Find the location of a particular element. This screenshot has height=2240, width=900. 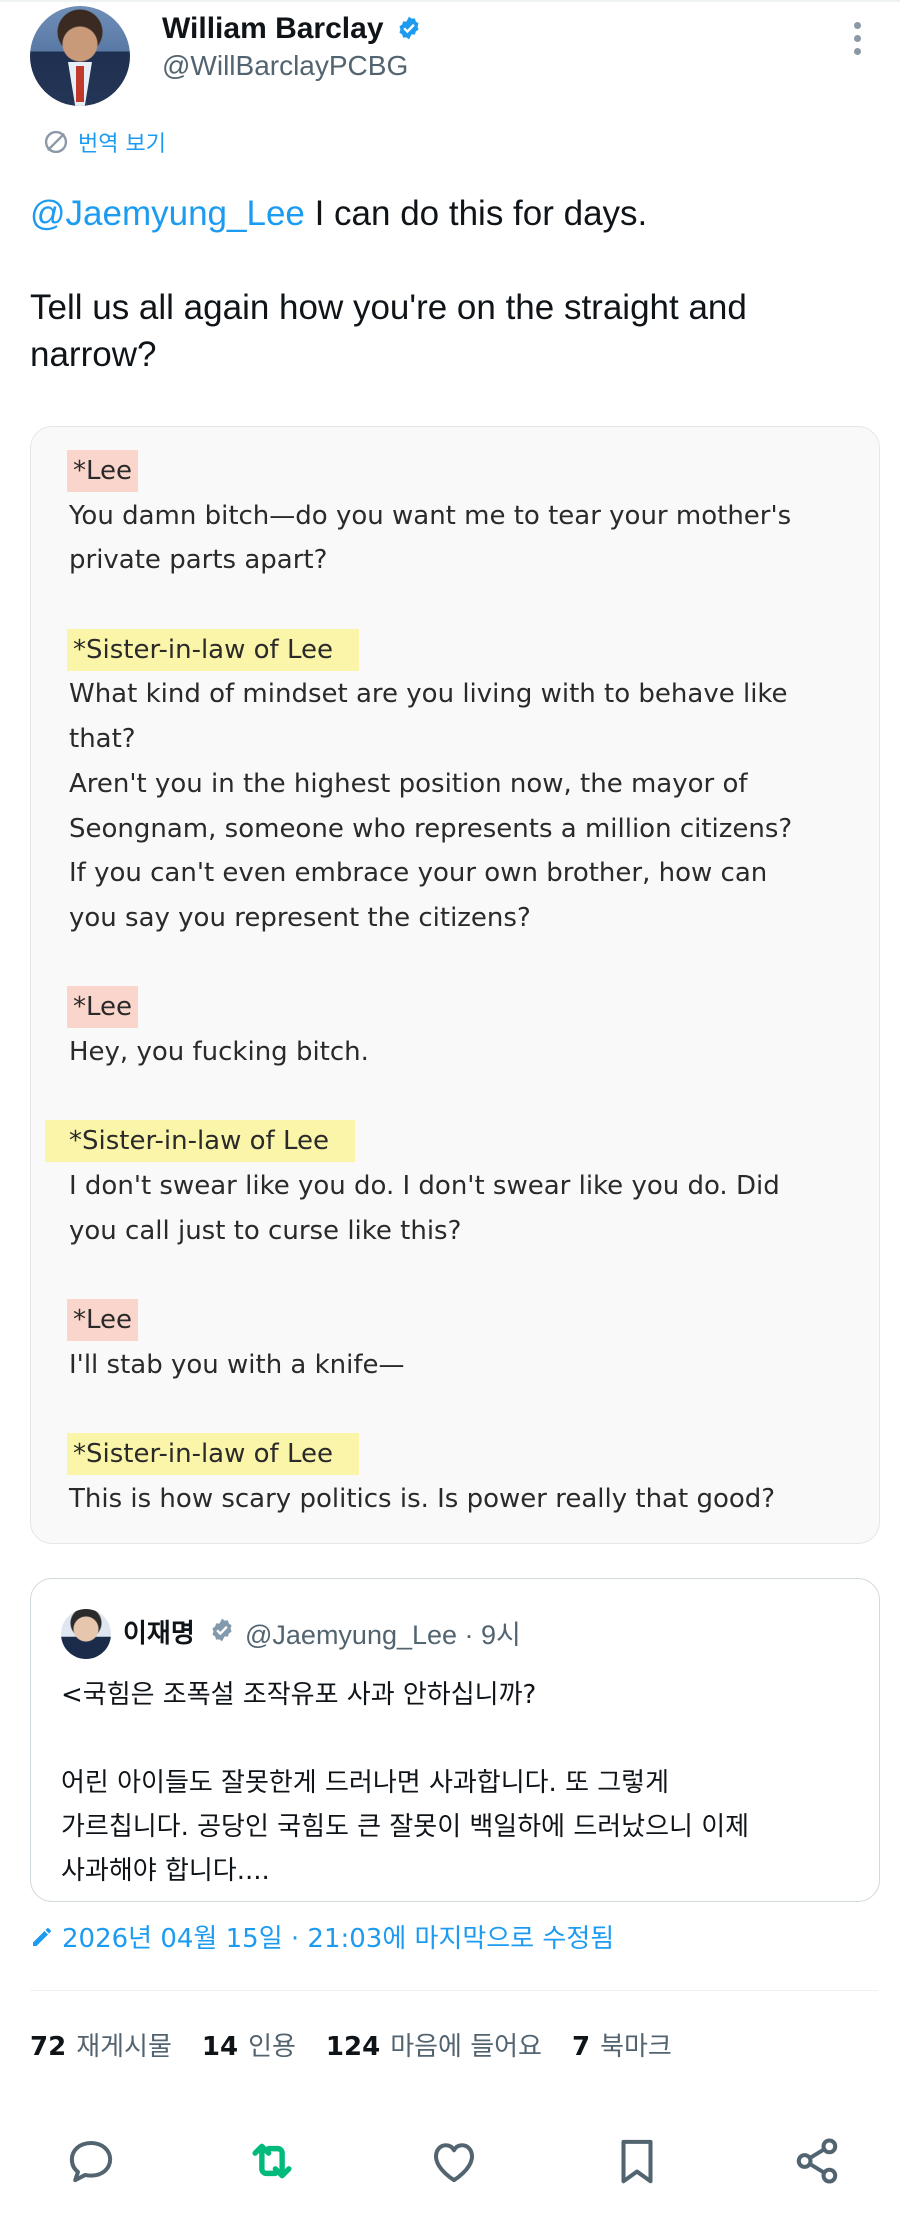

translate-icon is located at coordinates (56, 142).